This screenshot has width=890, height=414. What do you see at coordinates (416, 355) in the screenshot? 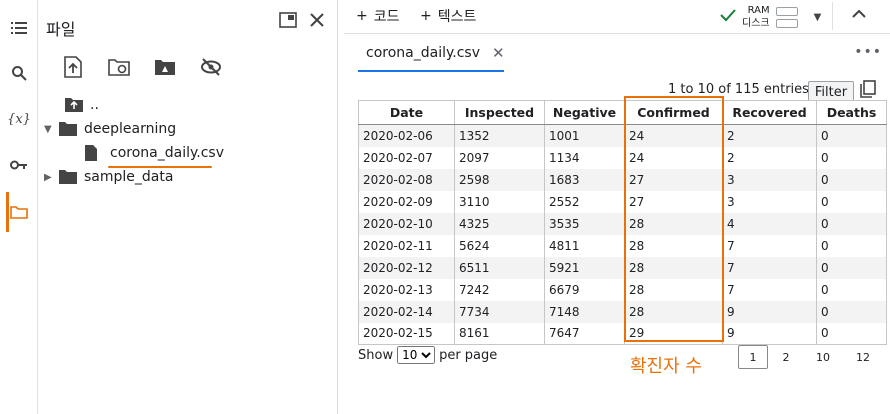
I see `per-page-select: 10` at bounding box center [416, 355].